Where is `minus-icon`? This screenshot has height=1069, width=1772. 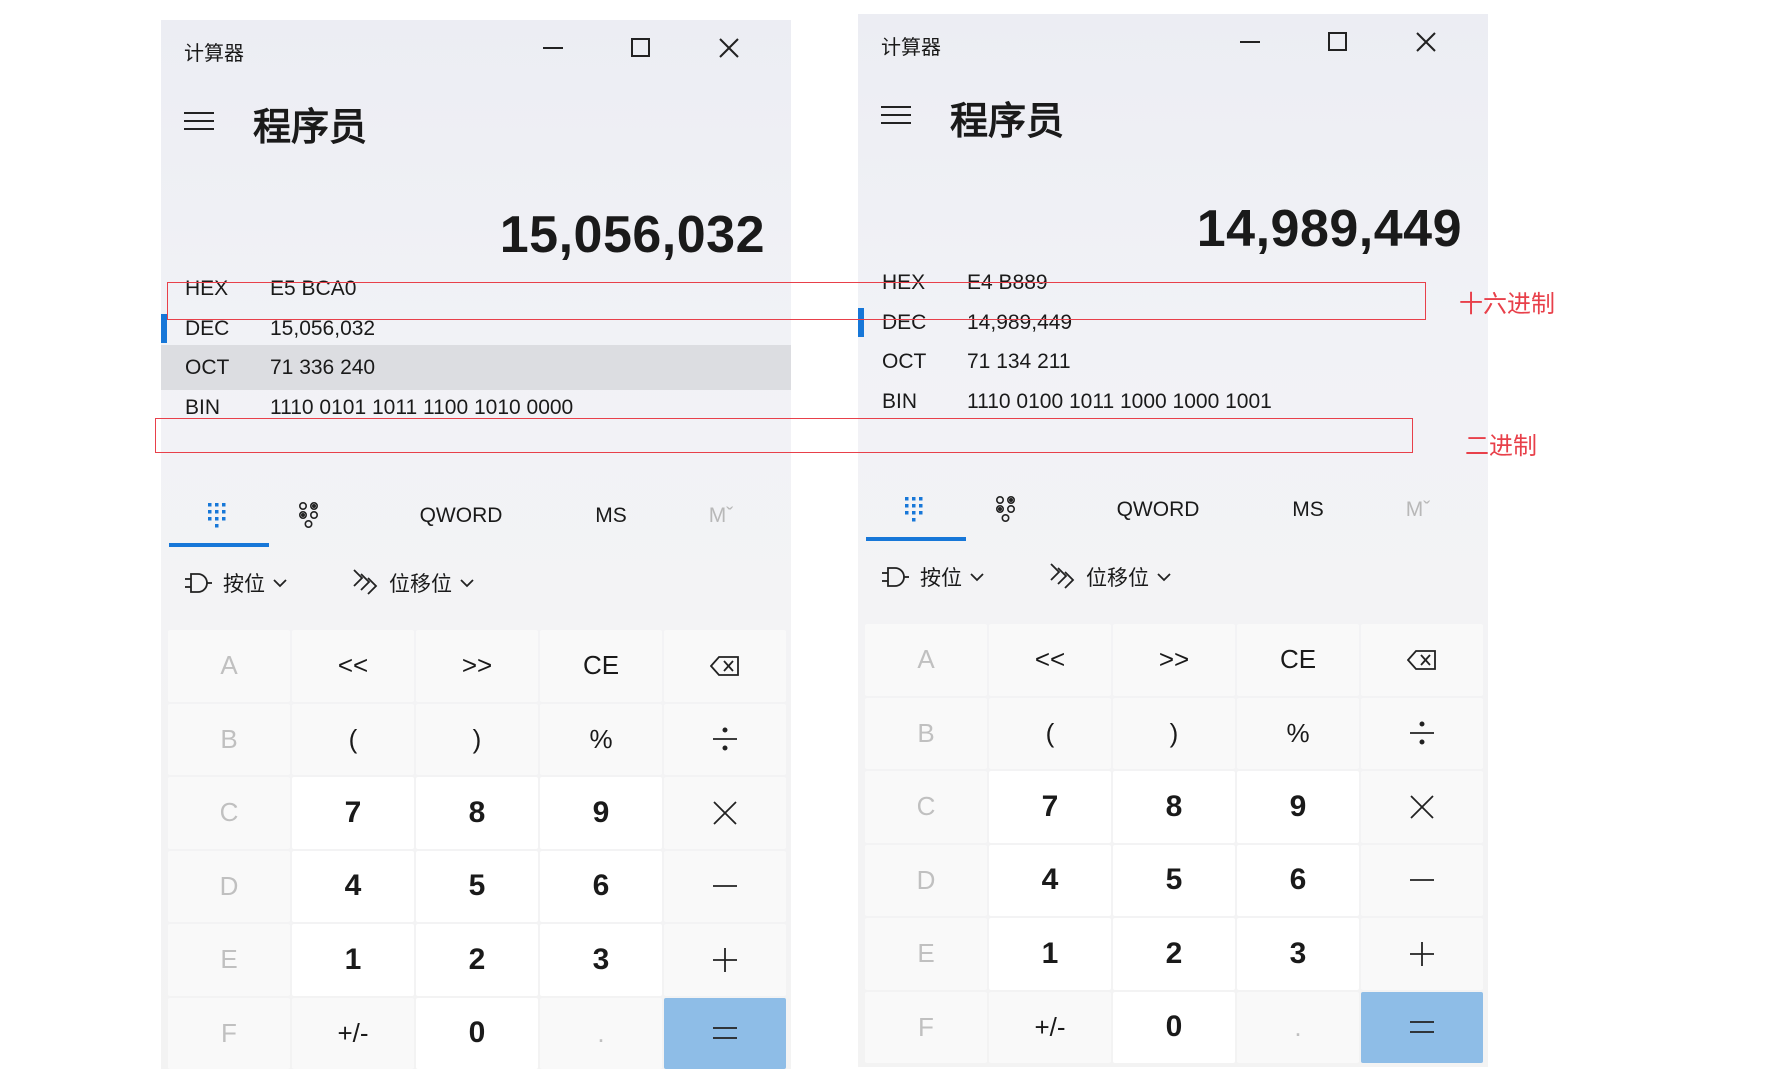 minus-icon is located at coordinates (725, 886).